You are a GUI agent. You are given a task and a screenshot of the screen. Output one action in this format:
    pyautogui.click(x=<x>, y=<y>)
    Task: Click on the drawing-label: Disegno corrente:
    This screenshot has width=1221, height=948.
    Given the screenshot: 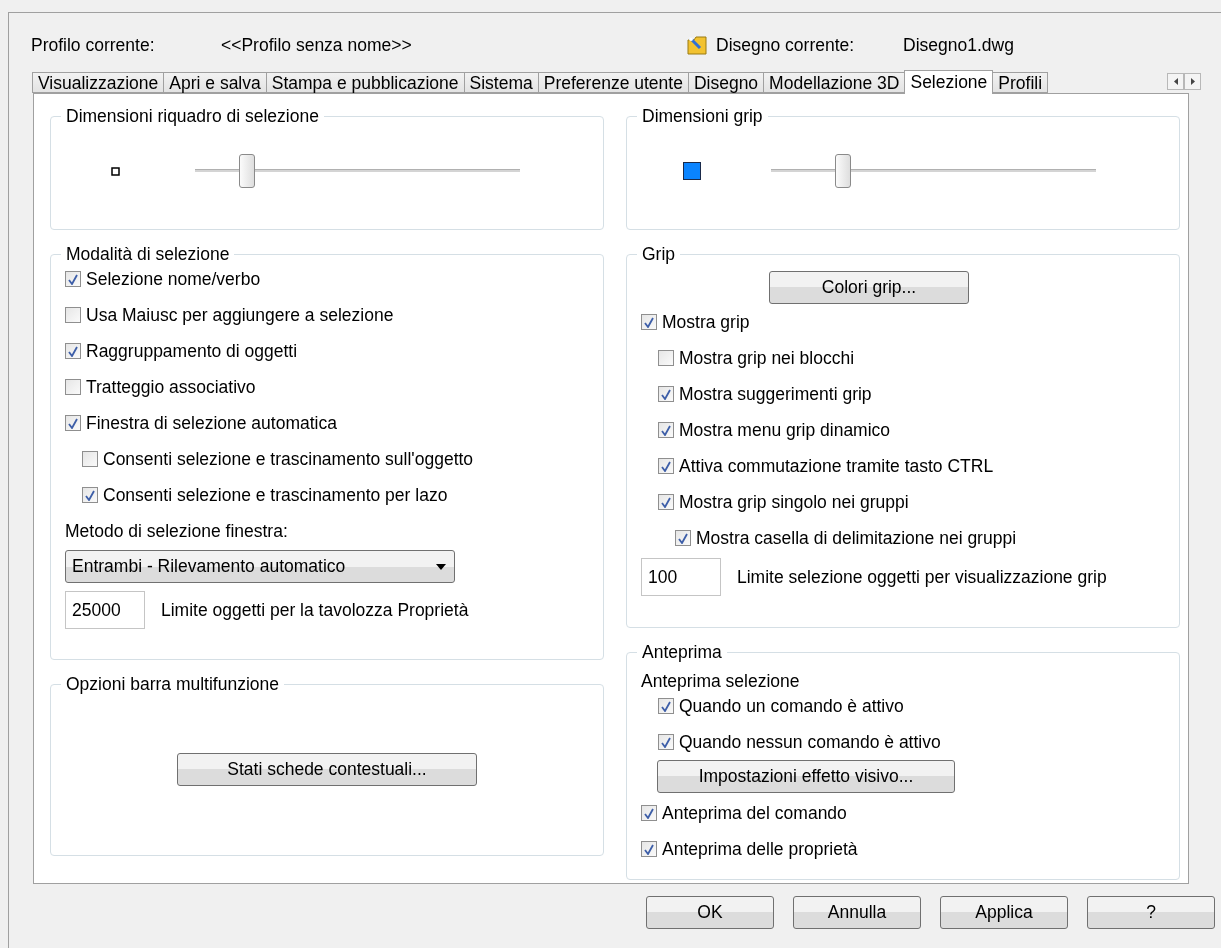 What is the action you would take?
    pyautogui.click(x=786, y=45)
    